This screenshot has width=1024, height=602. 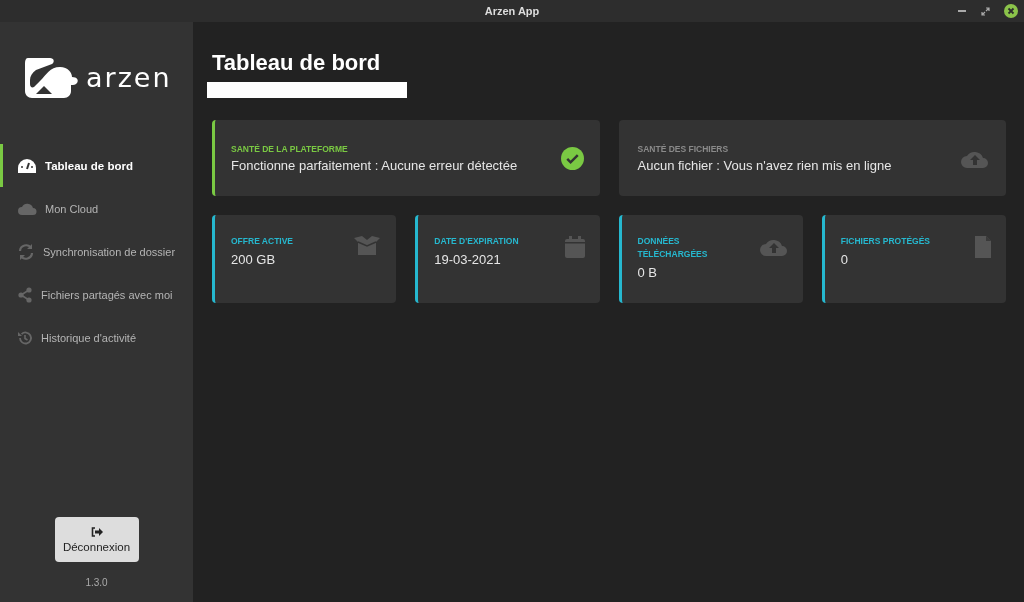 What do you see at coordinates (96, 539) in the screenshot?
I see `logout-button: Déconnexion` at bounding box center [96, 539].